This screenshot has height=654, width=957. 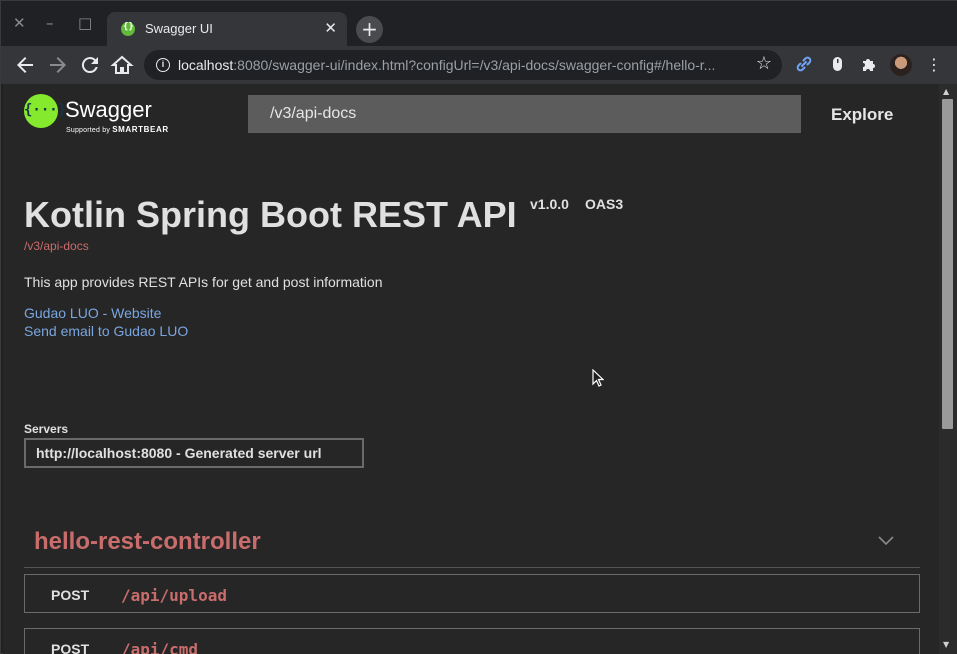 I want to click on scroll-up-arrow-icon: ▲, so click(x=946, y=91).